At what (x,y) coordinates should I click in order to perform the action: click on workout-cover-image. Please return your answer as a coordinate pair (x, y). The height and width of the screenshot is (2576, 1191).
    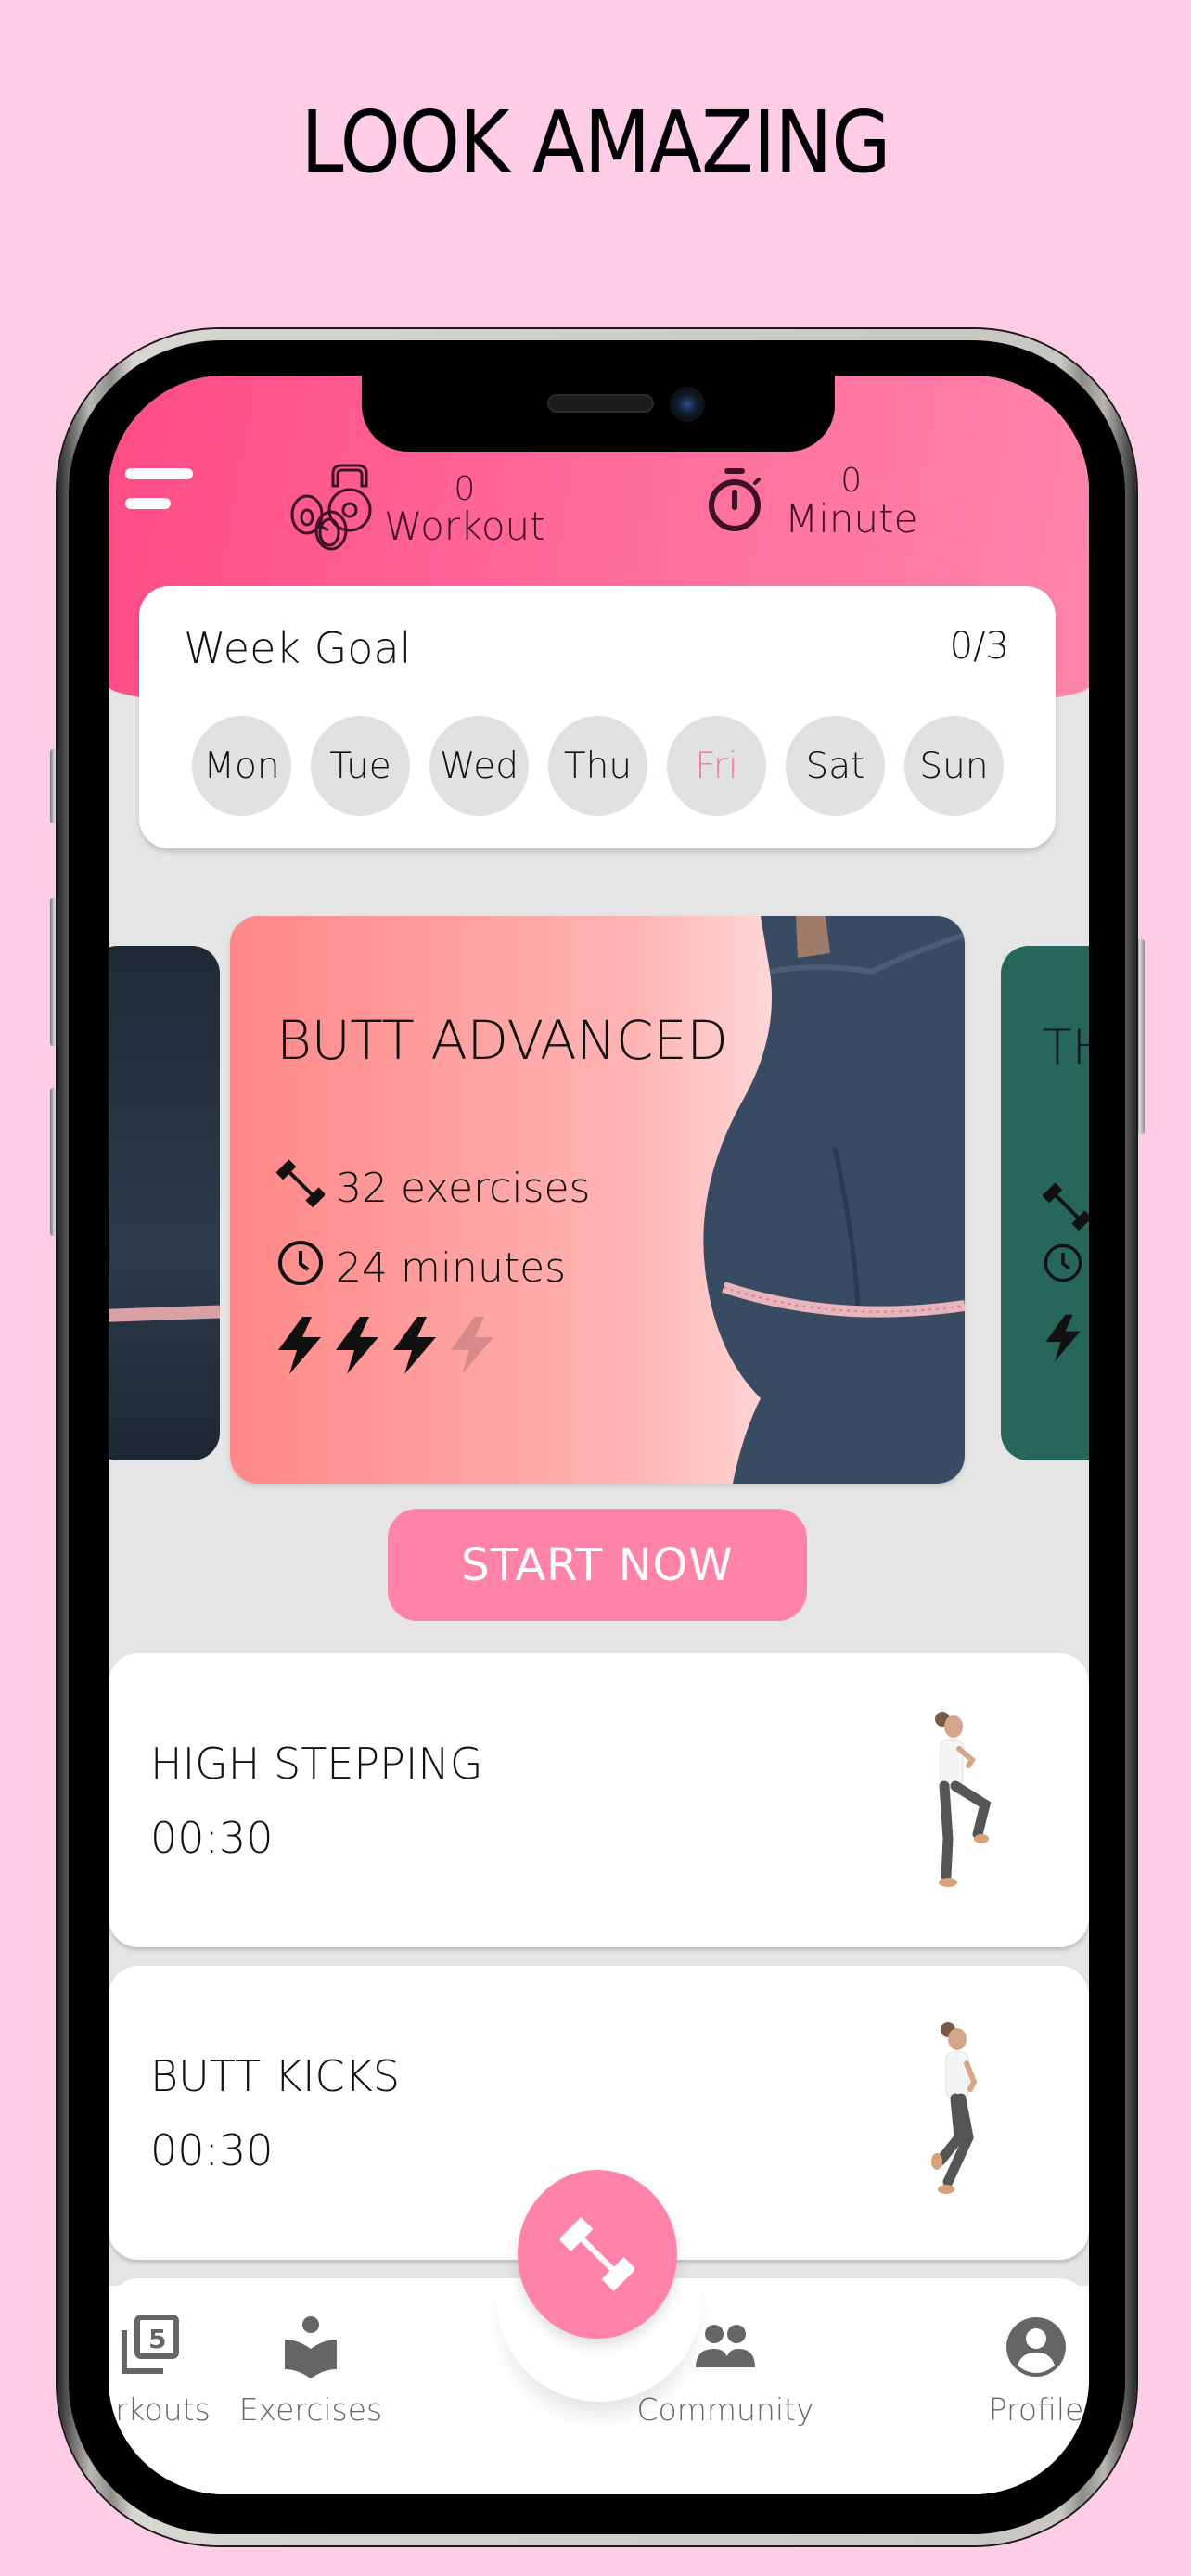
    Looking at the image, I should click on (834, 1200).